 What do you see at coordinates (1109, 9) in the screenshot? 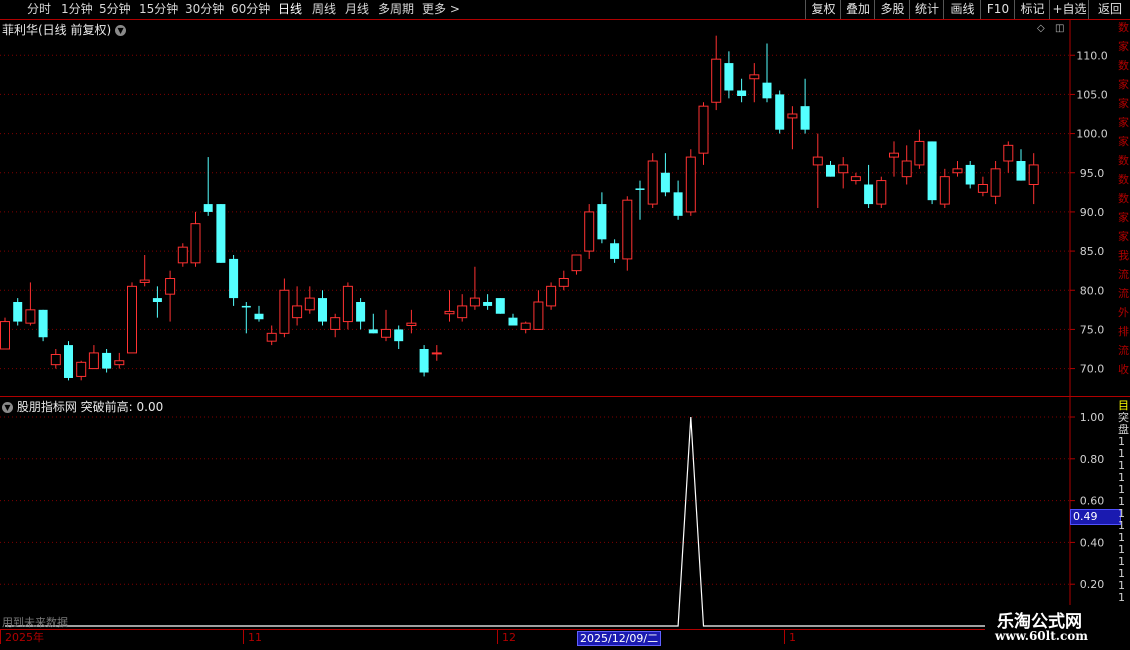
I see `toolbar-button-8: 返回` at bounding box center [1109, 9].